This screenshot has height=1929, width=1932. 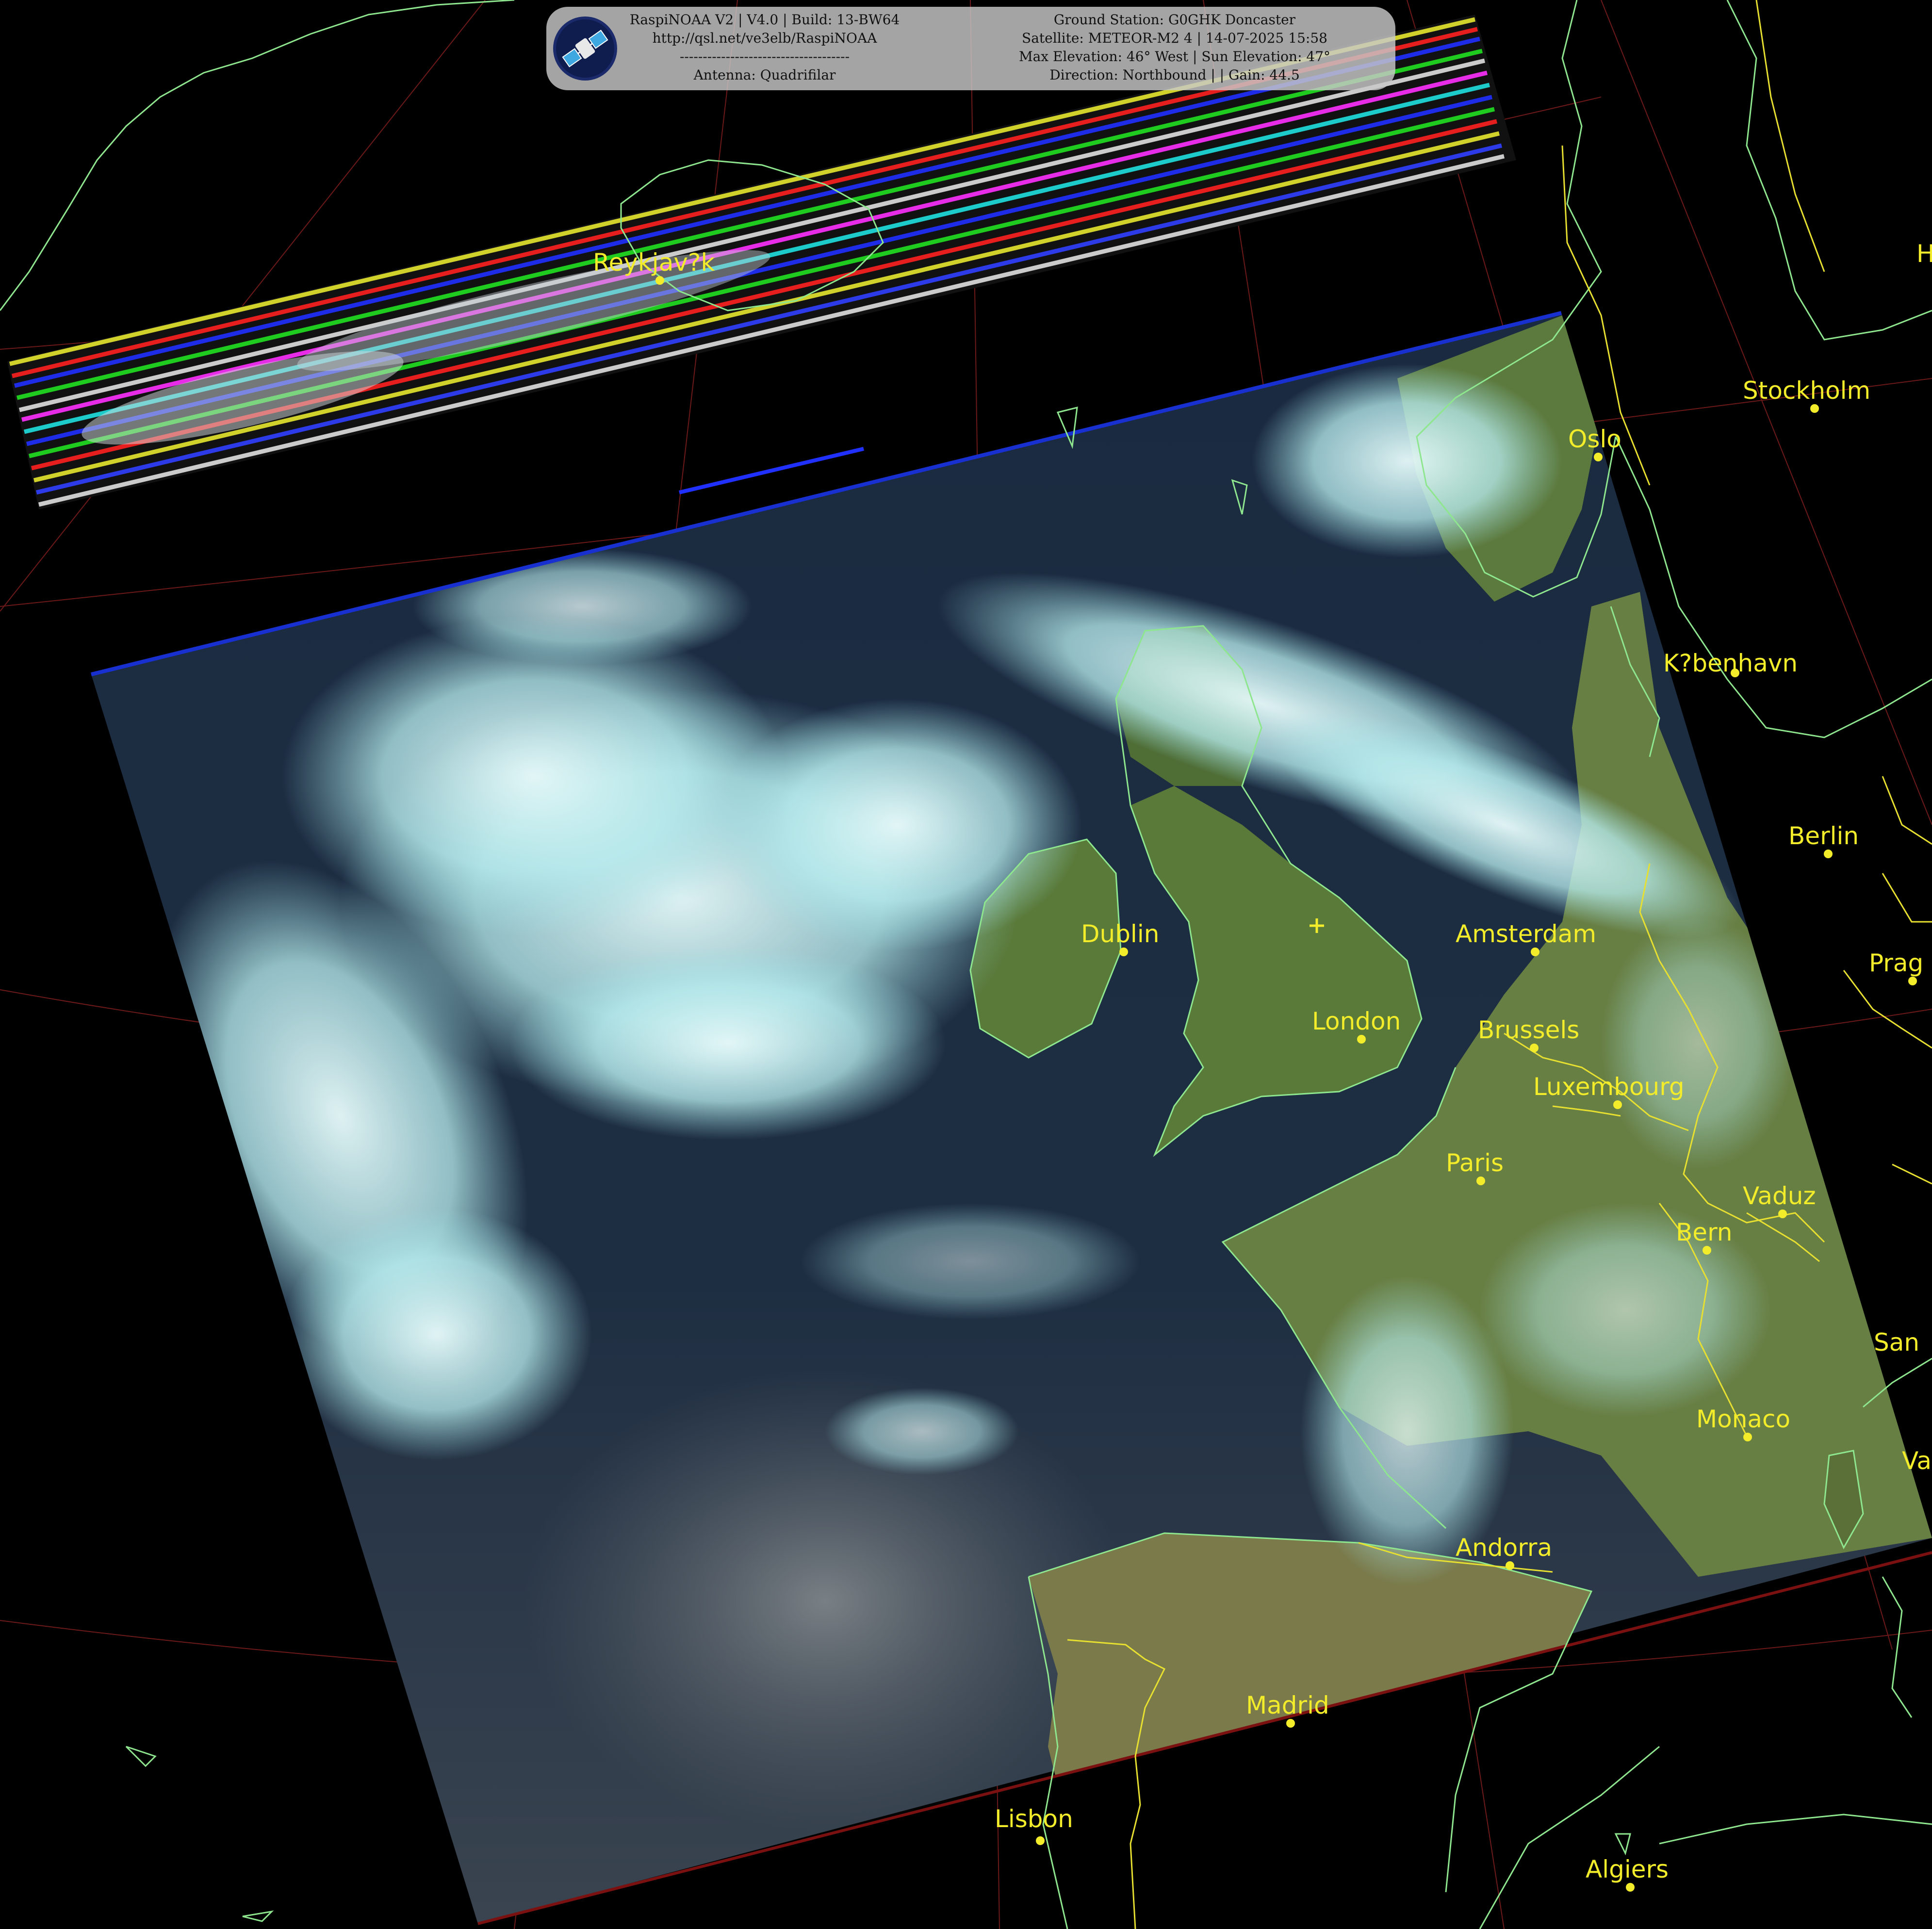 I want to click on city-label: Brussels, so click(x=1529, y=1030).